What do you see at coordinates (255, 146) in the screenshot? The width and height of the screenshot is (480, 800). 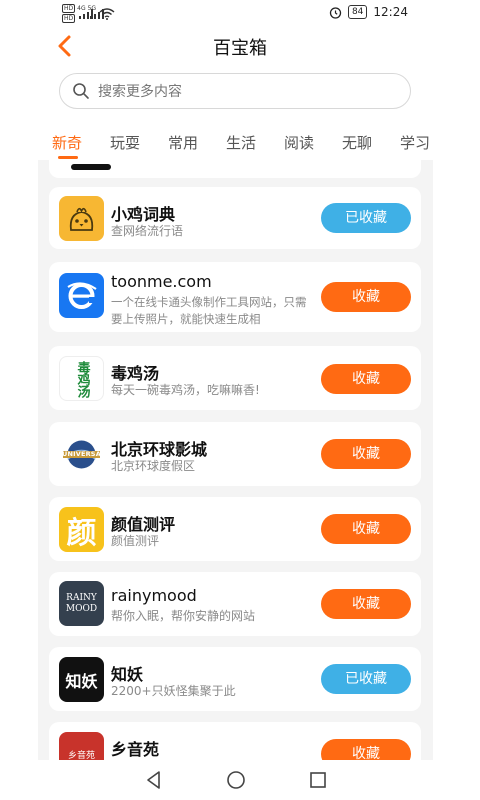 I see `tab-shenghuo: 生活` at bounding box center [255, 146].